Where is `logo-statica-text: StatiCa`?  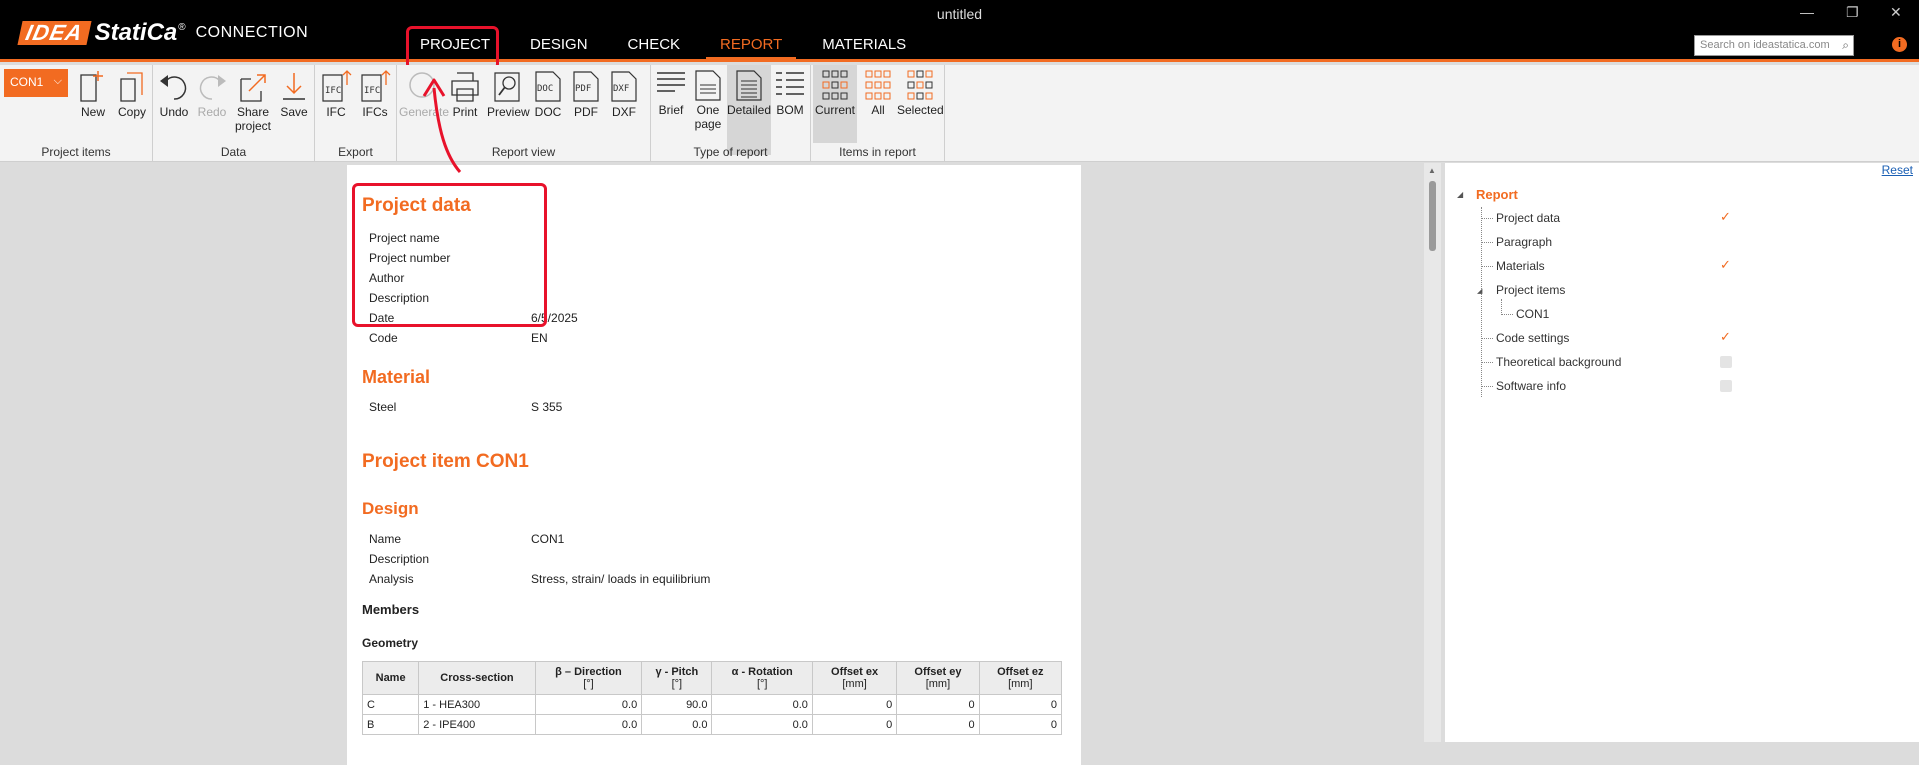
logo-statica-text: StatiCa is located at coordinates (136, 32).